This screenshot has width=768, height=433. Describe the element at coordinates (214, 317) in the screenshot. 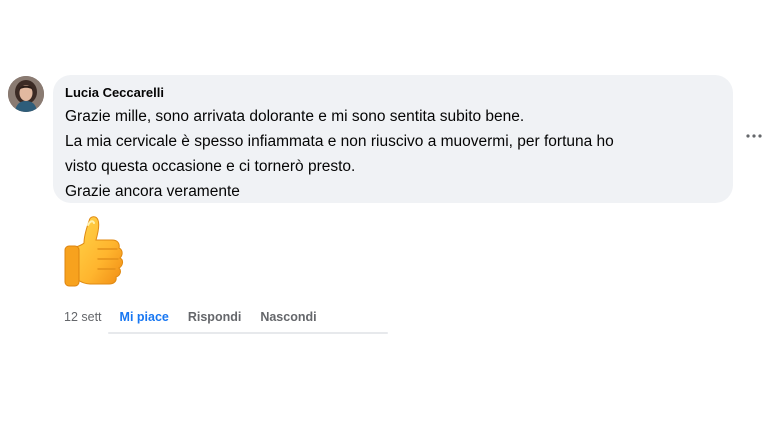

I see `reply-button: Rispondi` at that location.